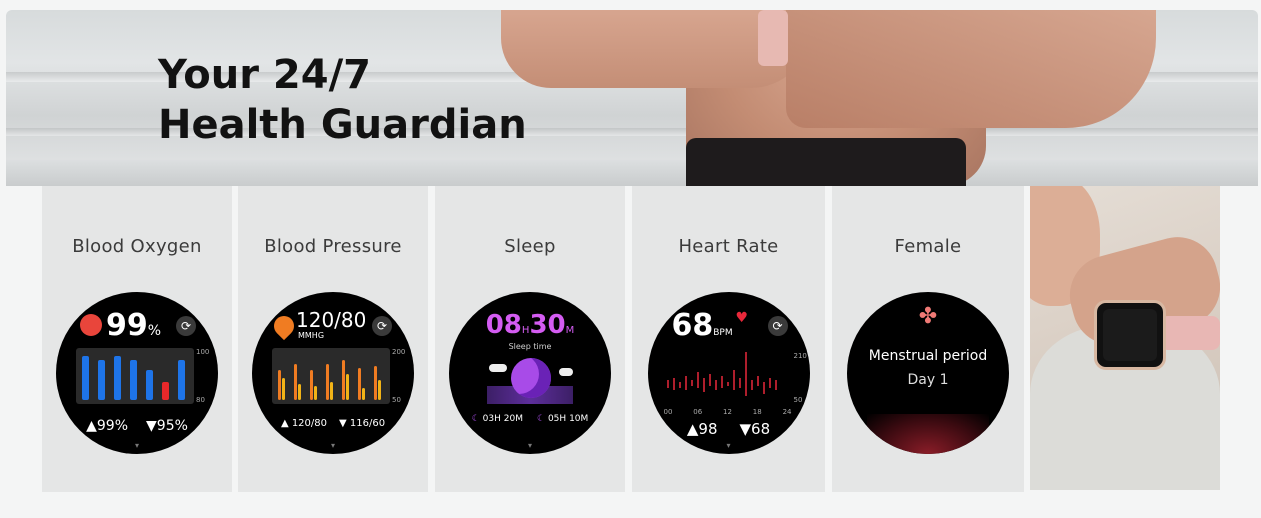 This screenshot has height=518, width=1261. What do you see at coordinates (91, 325) in the screenshot?
I see `oxygen-icon` at bounding box center [91, 325].